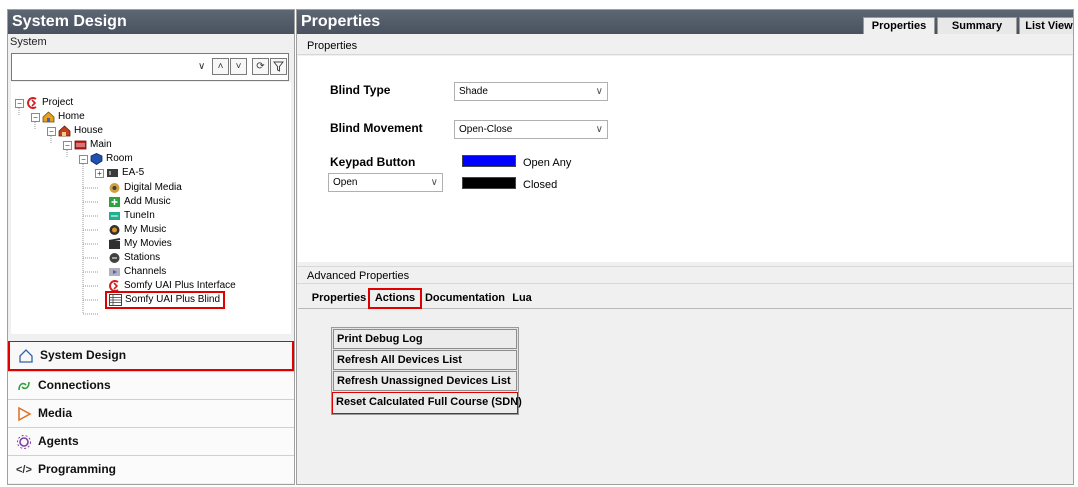 The height and width of the screenshot is (487, 1078). Describe the element at coordinates (26, 356) in the screenshot. I see `system-design-icon` at that location.